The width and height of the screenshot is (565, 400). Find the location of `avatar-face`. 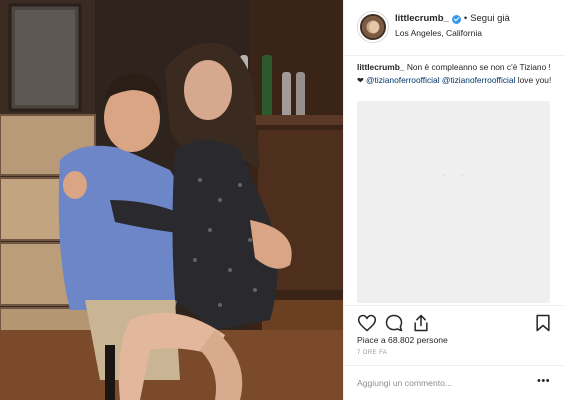

avatar-face is located at coordinates (374, 27).